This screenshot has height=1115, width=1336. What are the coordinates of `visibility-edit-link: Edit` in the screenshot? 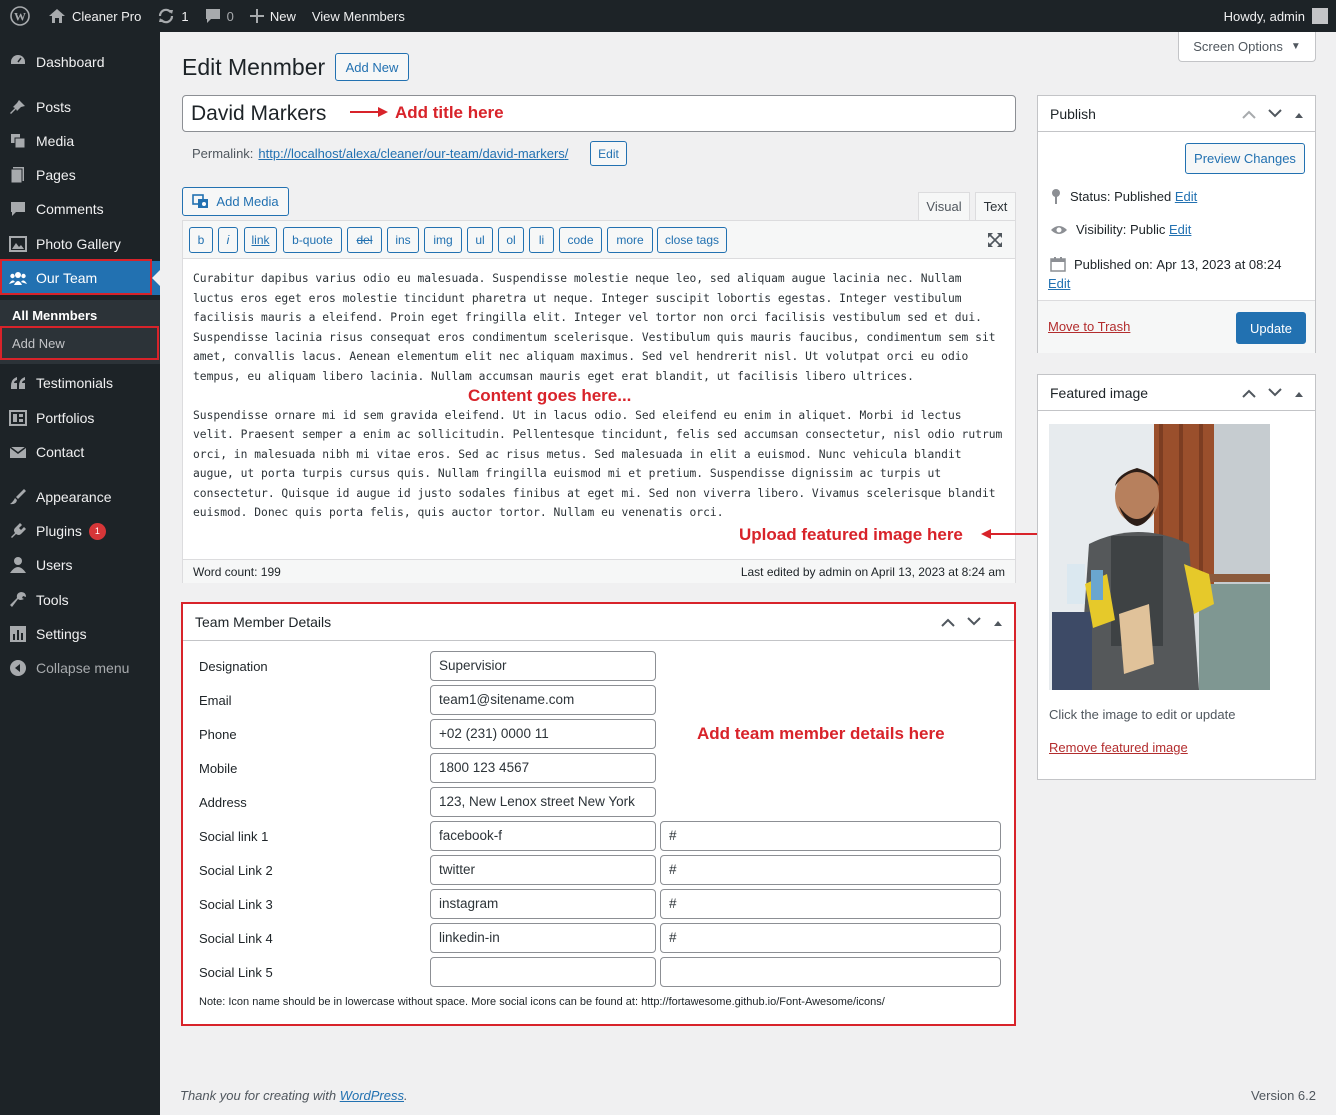 It's located at (1180, 229).